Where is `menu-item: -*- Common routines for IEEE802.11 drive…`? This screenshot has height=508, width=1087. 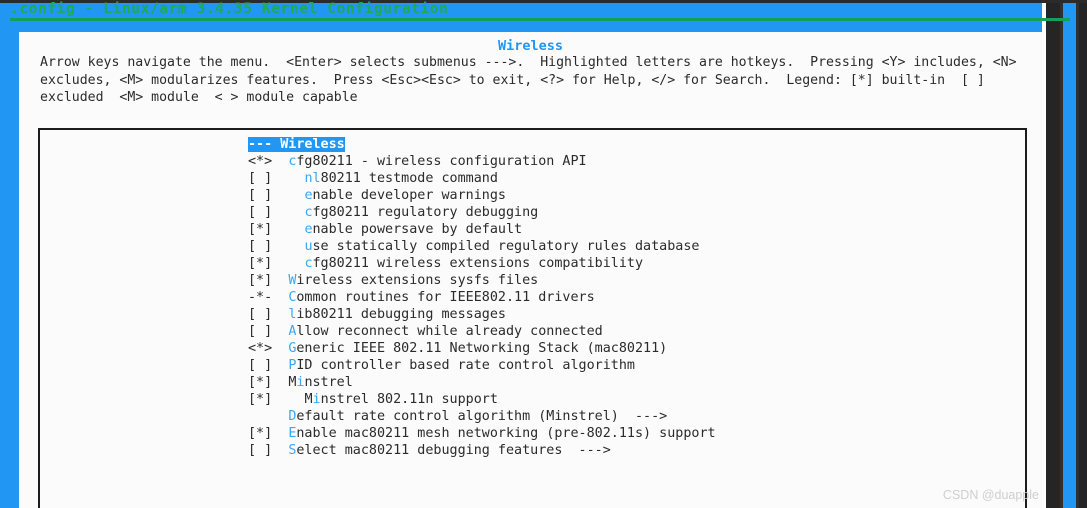 menu-item: -*- Common routines for IEEE802.11 drive… is located at coordinates (482, 297).